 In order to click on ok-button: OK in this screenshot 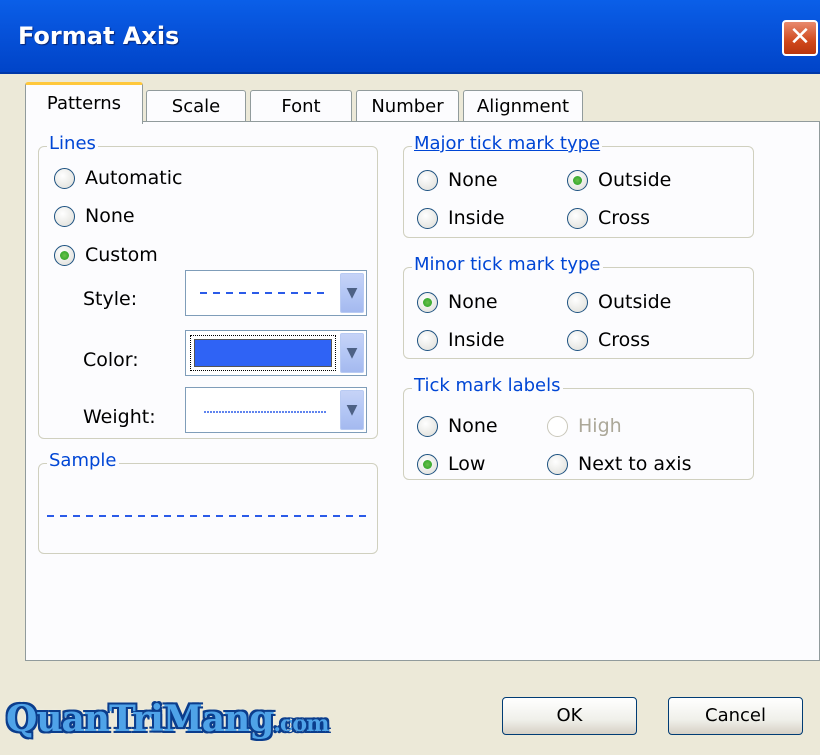, I will do `click(569, 716)`.